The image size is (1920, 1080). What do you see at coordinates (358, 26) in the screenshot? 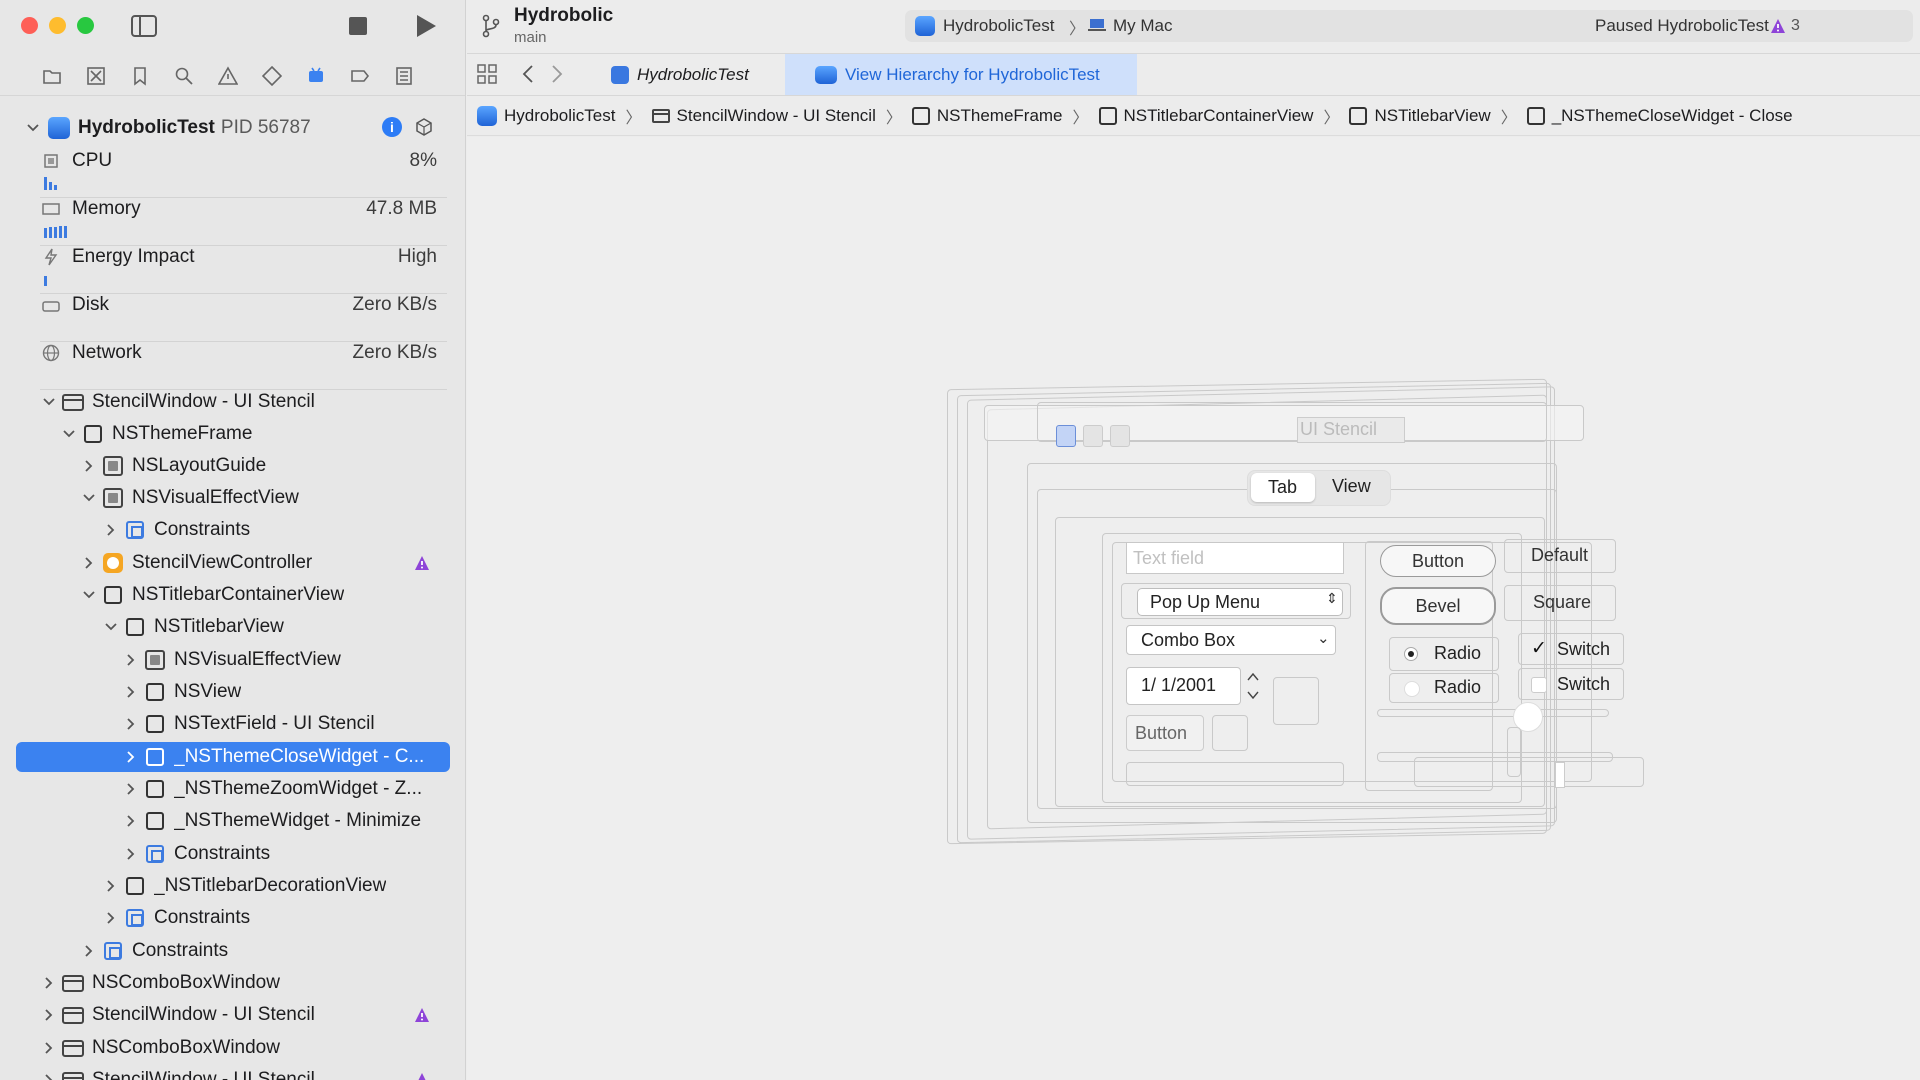
I see `stop-icon` at bounding box center [358, 26].